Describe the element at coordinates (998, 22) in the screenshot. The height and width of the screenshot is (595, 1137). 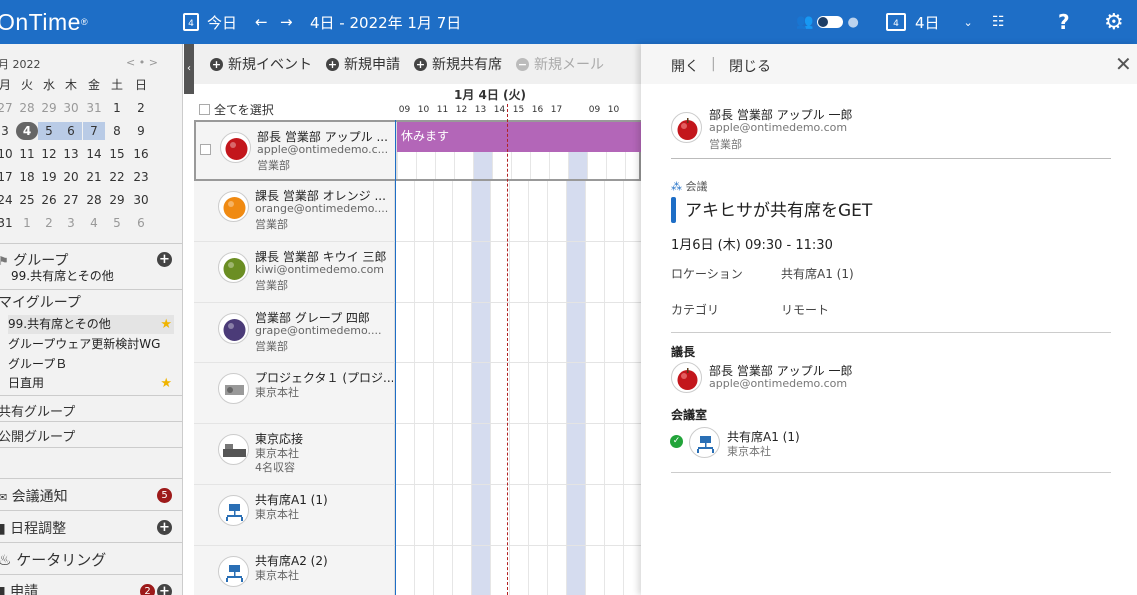
I see `settings-list-icon: ☷` at that location.